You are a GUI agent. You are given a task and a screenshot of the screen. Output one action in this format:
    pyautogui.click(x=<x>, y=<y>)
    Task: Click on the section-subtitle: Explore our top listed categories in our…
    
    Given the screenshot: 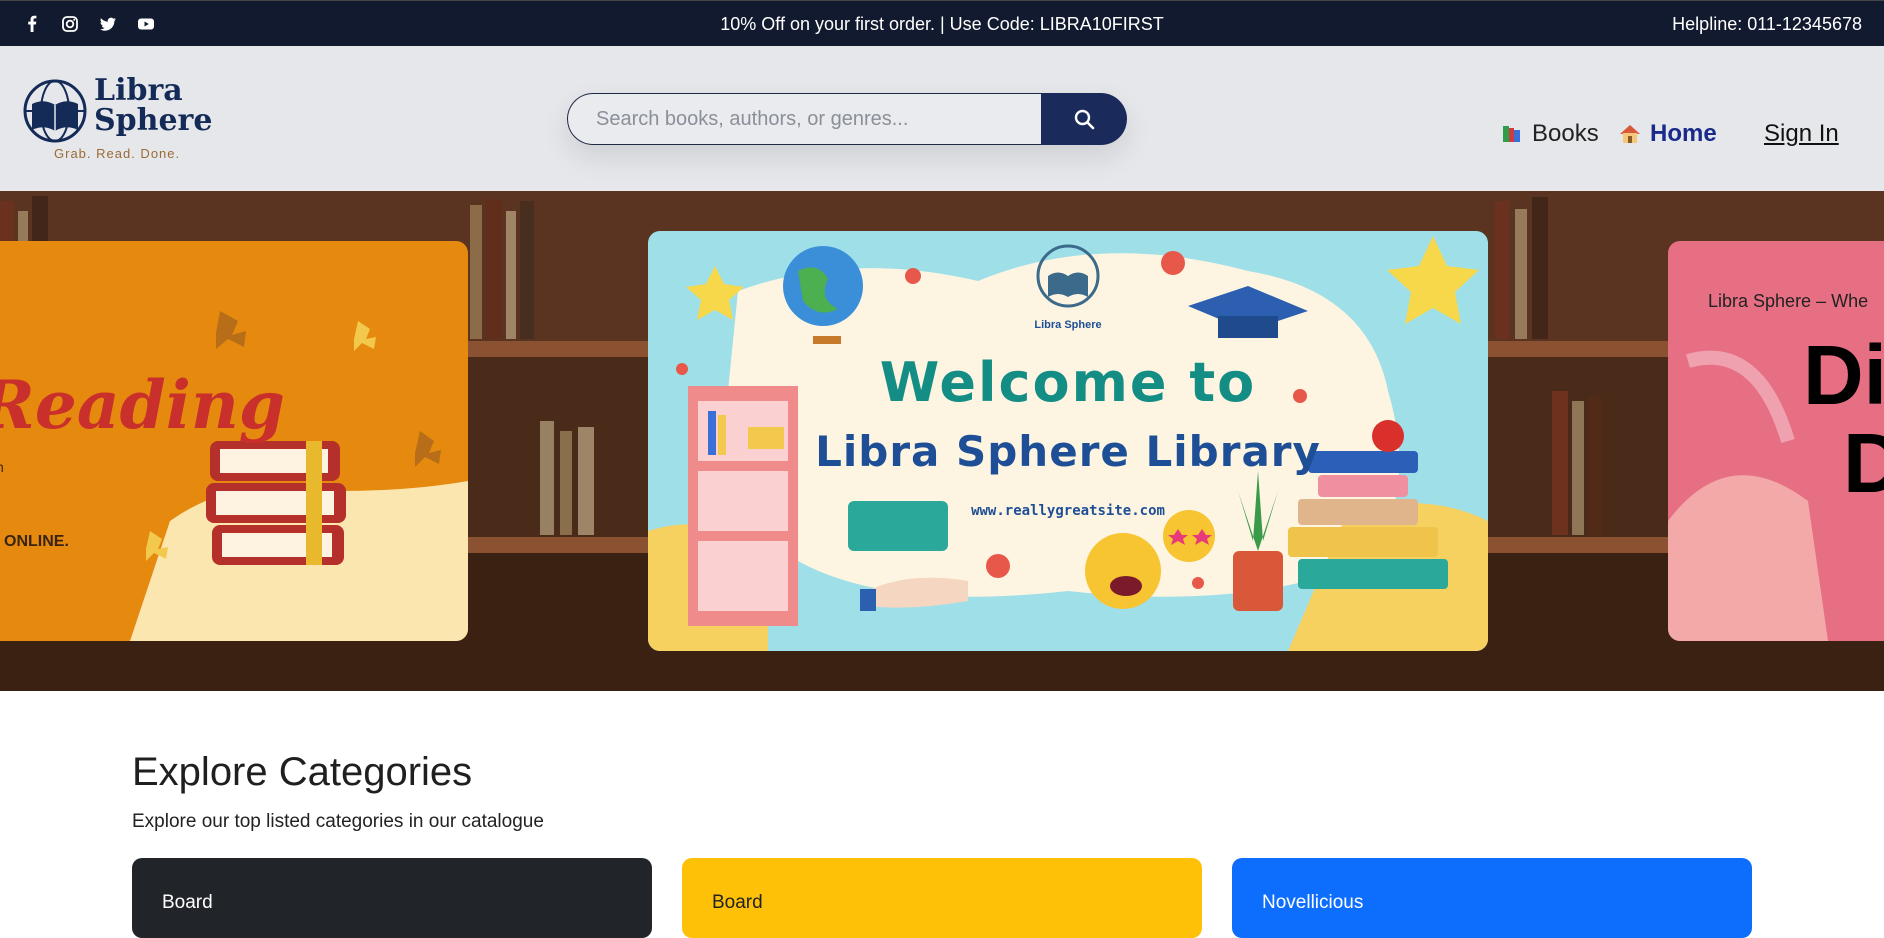 What is the action you would take?
    pyautogui.click(x=338, y=821)
    